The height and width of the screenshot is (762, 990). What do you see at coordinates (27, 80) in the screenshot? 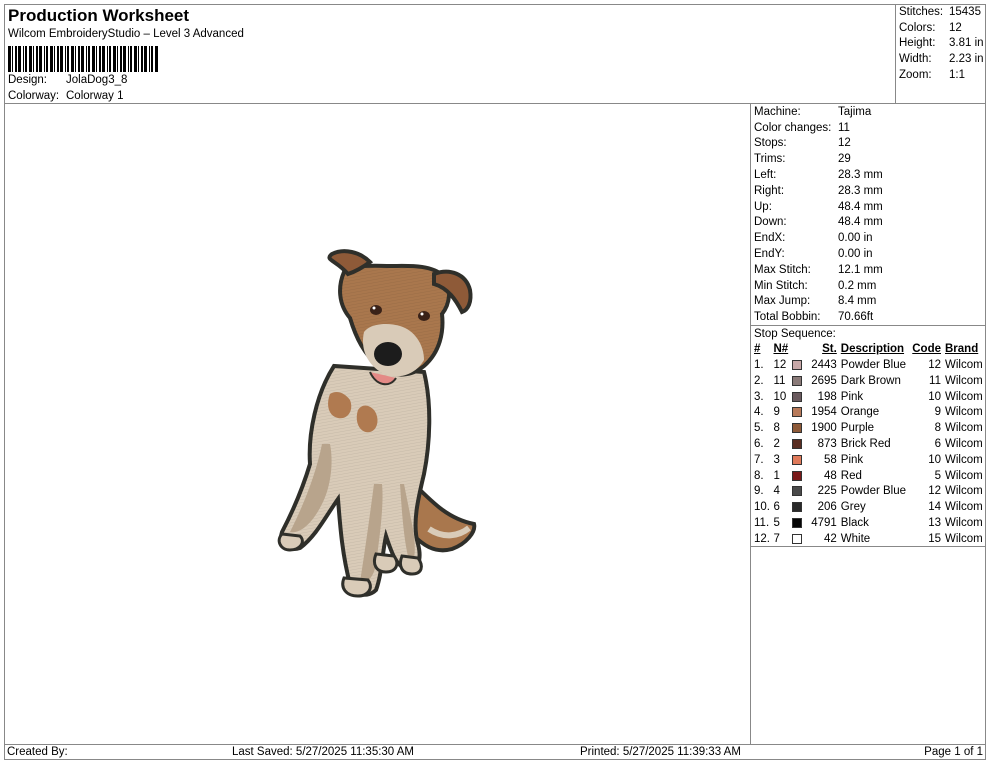
I see `design-label: Design:` at bounding box center [27, 80].